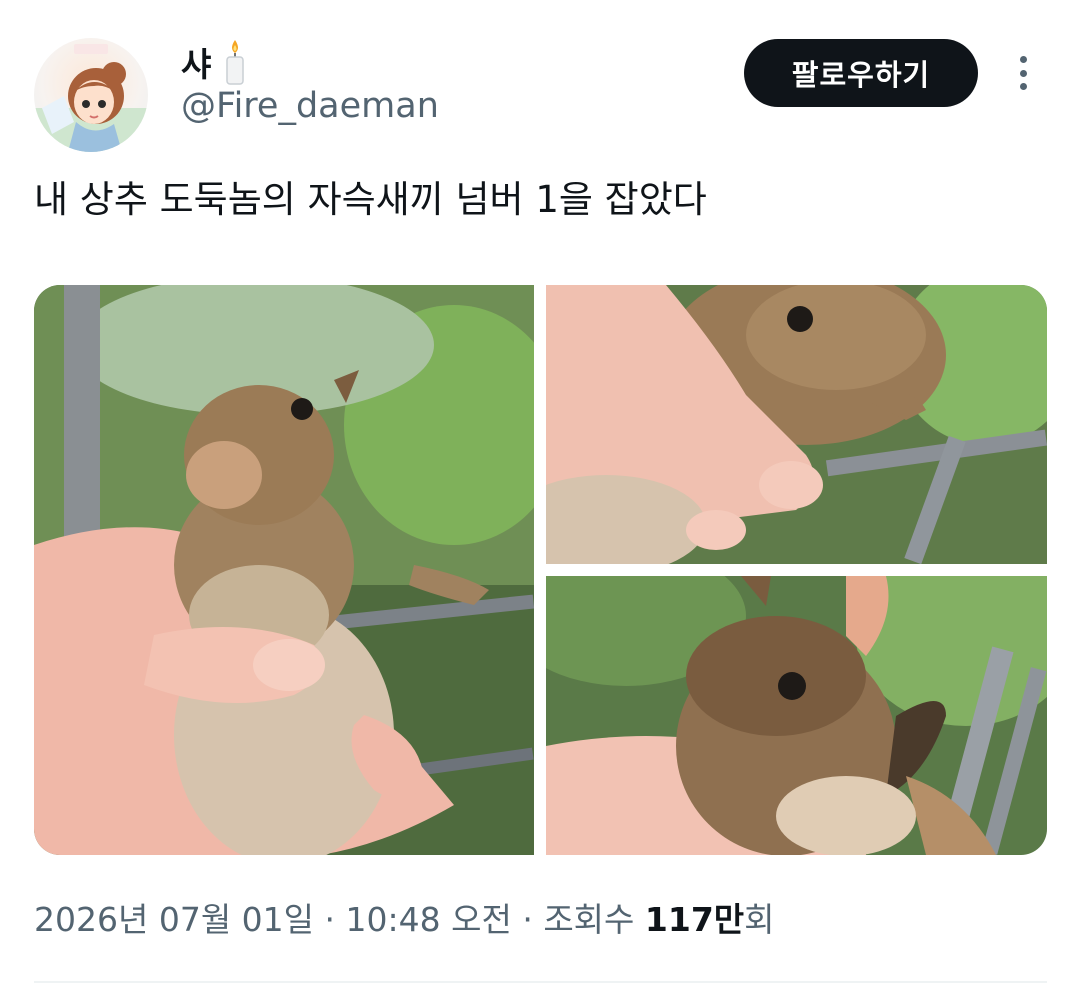 The width and height of the screenshot is (1080, 999). I want to click on tweet-text: 내 상추 도둑놈의 자슥새끼 넘버 1을 잡았다, so click(370, 199).